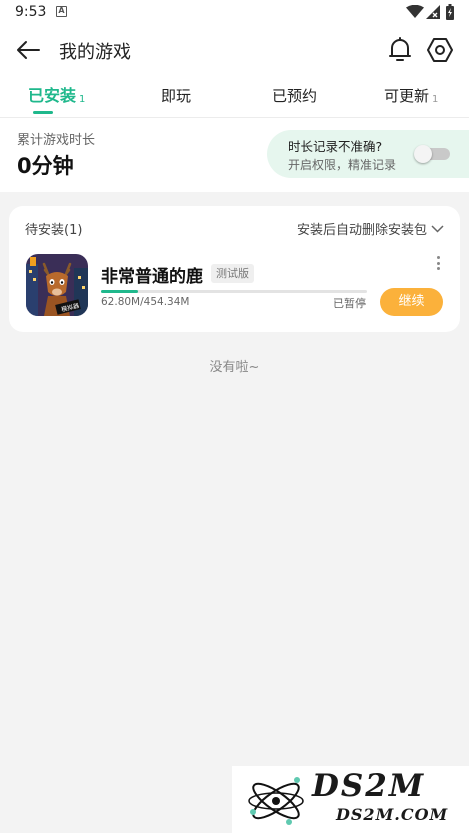  I want to click on bell-icon, so click(400, 49).